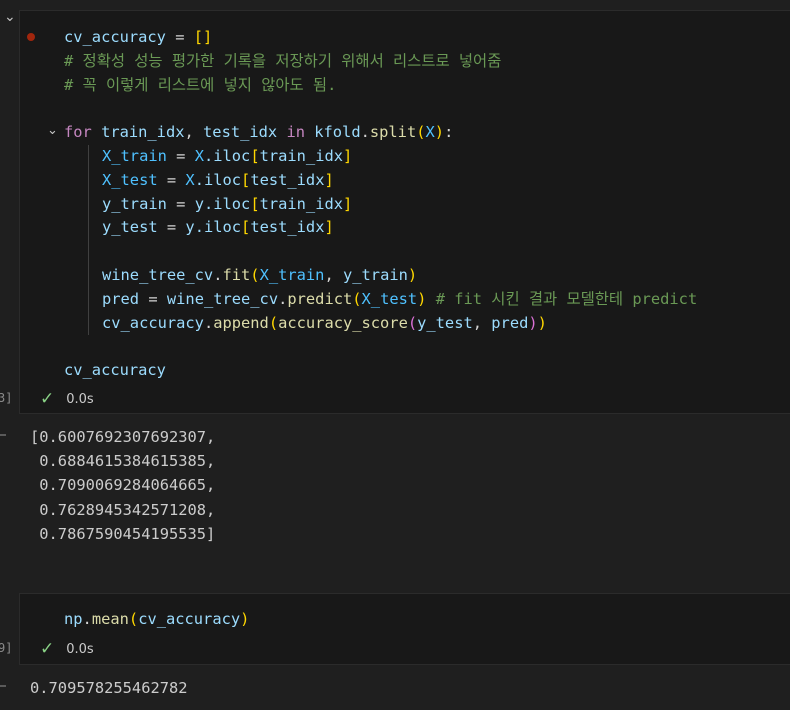  What do you see at coordinates (393, 132) in the screenshot?
I see `code-token: split` at bounding box center [393, 132].